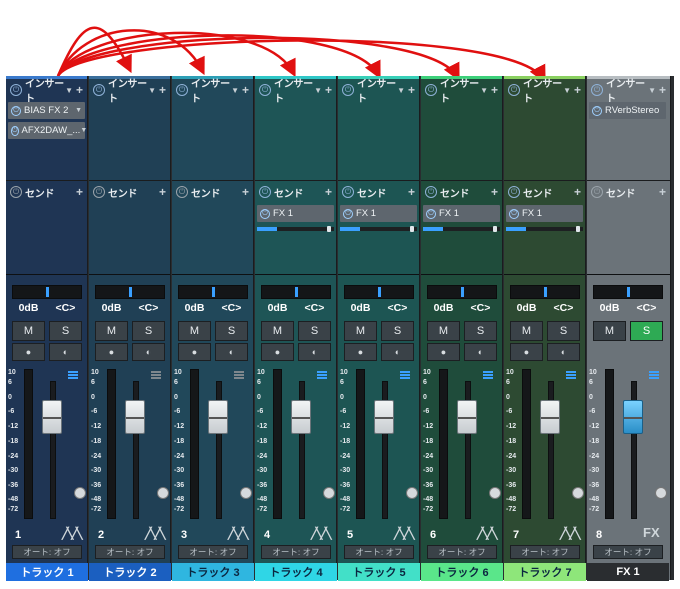 The height and width of the screenshot is (589, 680). I want to click on channel-name: トラック 1, so click(47, 572).